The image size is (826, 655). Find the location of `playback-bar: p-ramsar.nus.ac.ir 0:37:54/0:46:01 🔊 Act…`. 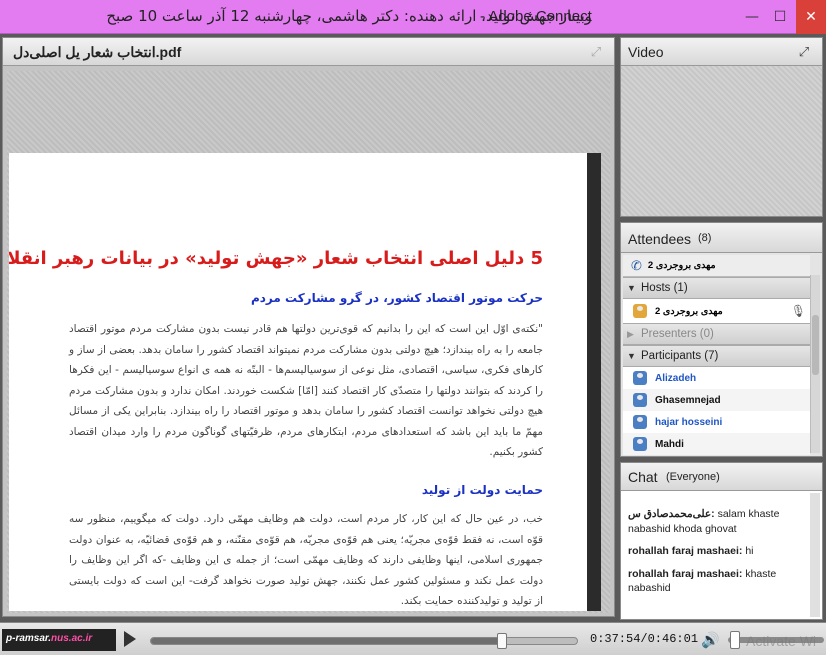

playback-bar: p-ramsar.nus.ac.ir 0:37:54/0:46:01 🔊 Act… is located at coordinates (413, 638).